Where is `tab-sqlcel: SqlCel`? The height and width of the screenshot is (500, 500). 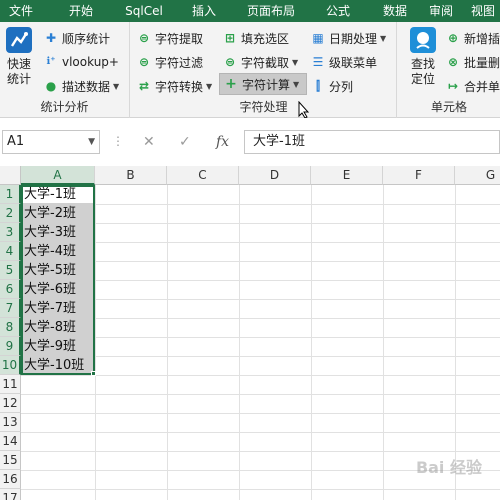 tab-sqlcel: SqlCel is located at coordinates (144, 11).